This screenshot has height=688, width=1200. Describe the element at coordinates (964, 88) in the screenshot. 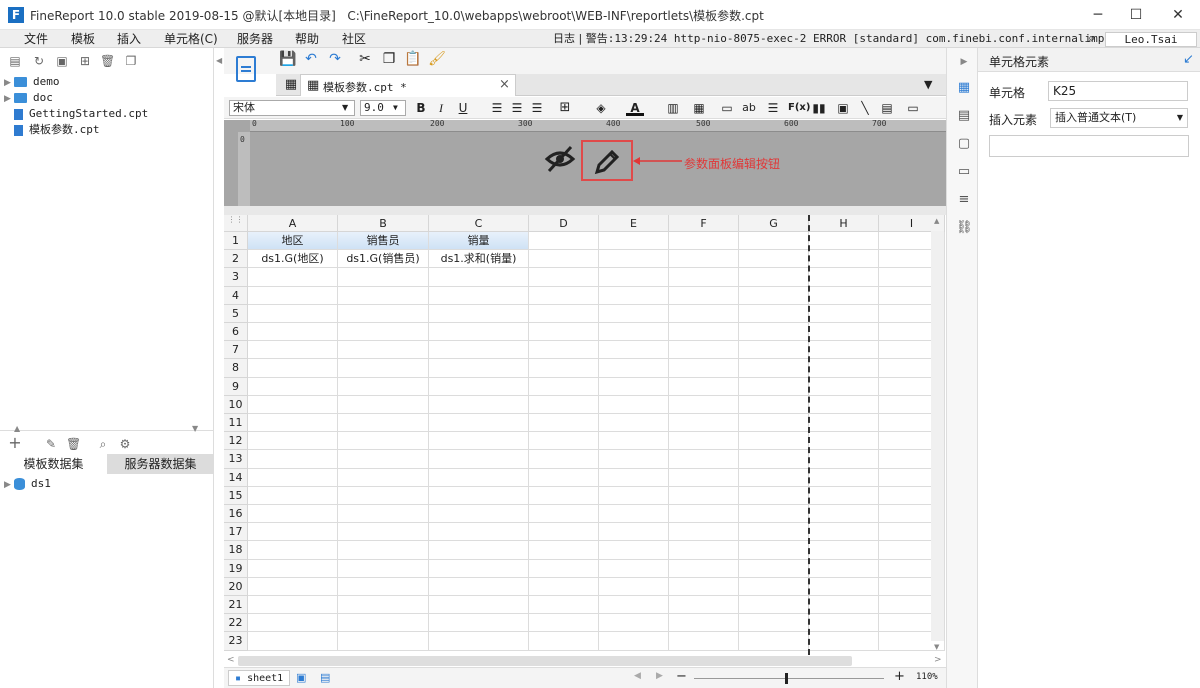

I see `cell-element-tab-icon: ▦` at that location.